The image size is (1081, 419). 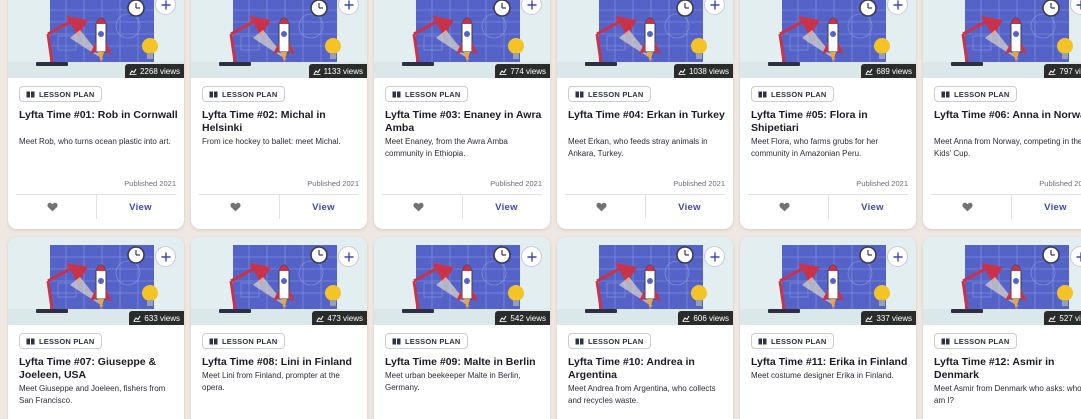 What do you see at coordinates (345, 318) in the screenshot?
I see `views-count: 473 views` at bounding box center [345, 318].